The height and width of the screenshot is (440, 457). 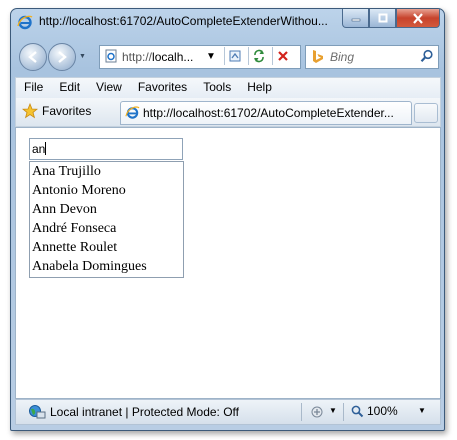 What do you see at coordinates (259, 88) in the screenshot?
I see `menu-help: Help` at bounding box center [259, 88].